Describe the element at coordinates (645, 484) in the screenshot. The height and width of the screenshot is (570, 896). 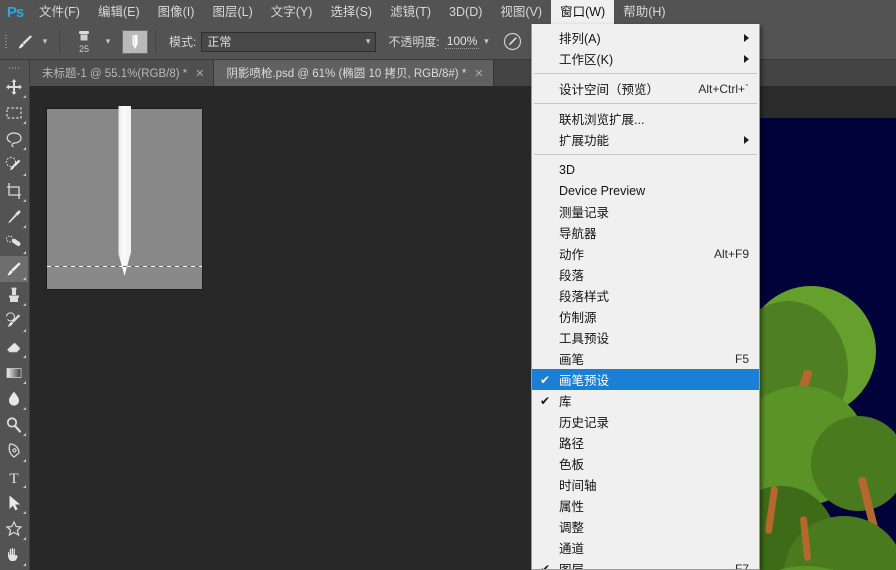
I see `window-menu-item: 时间轴` at that location.